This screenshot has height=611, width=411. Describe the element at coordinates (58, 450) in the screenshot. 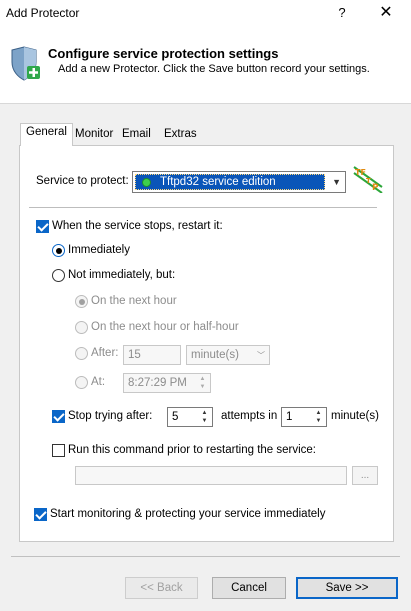

I see `run-command-checkbox` at that location.